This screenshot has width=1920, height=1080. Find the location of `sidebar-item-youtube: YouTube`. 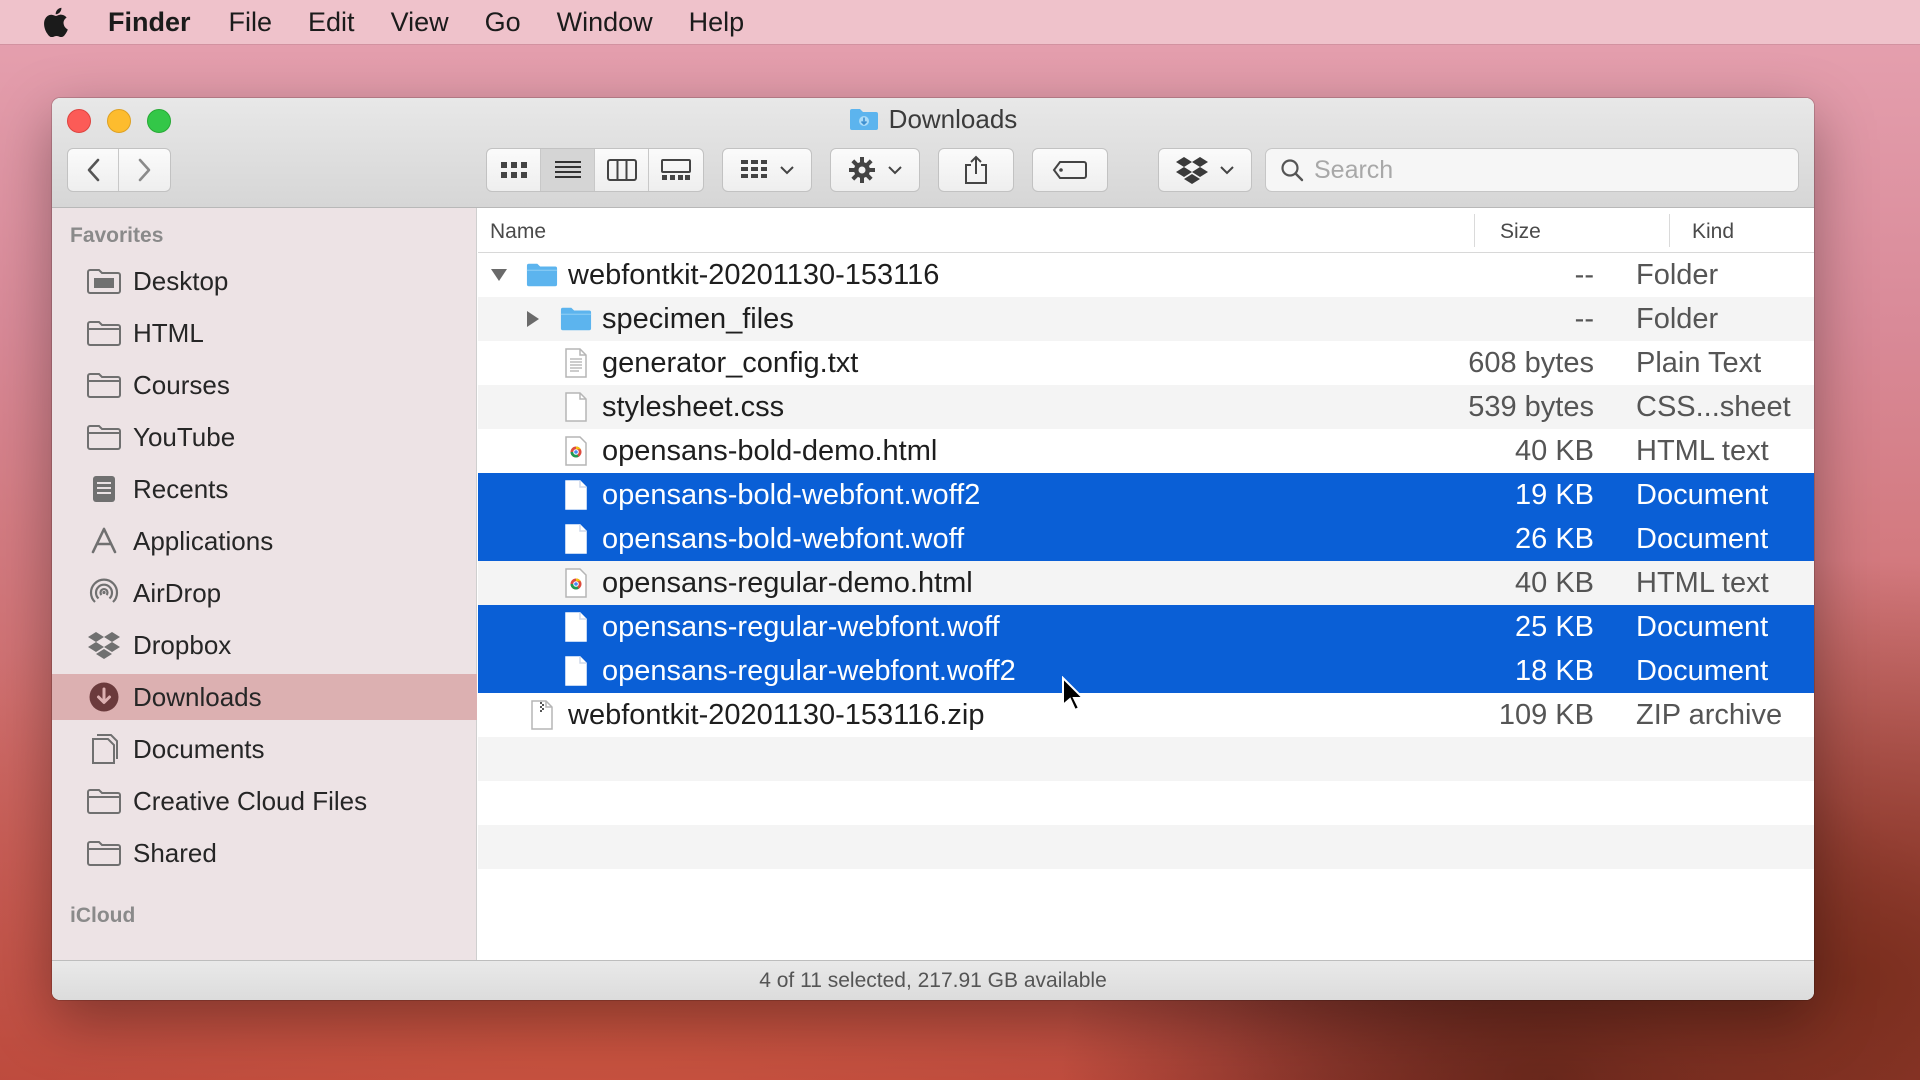

sidebar-item-youtube: YouTube is located at coordinates (264, 437).